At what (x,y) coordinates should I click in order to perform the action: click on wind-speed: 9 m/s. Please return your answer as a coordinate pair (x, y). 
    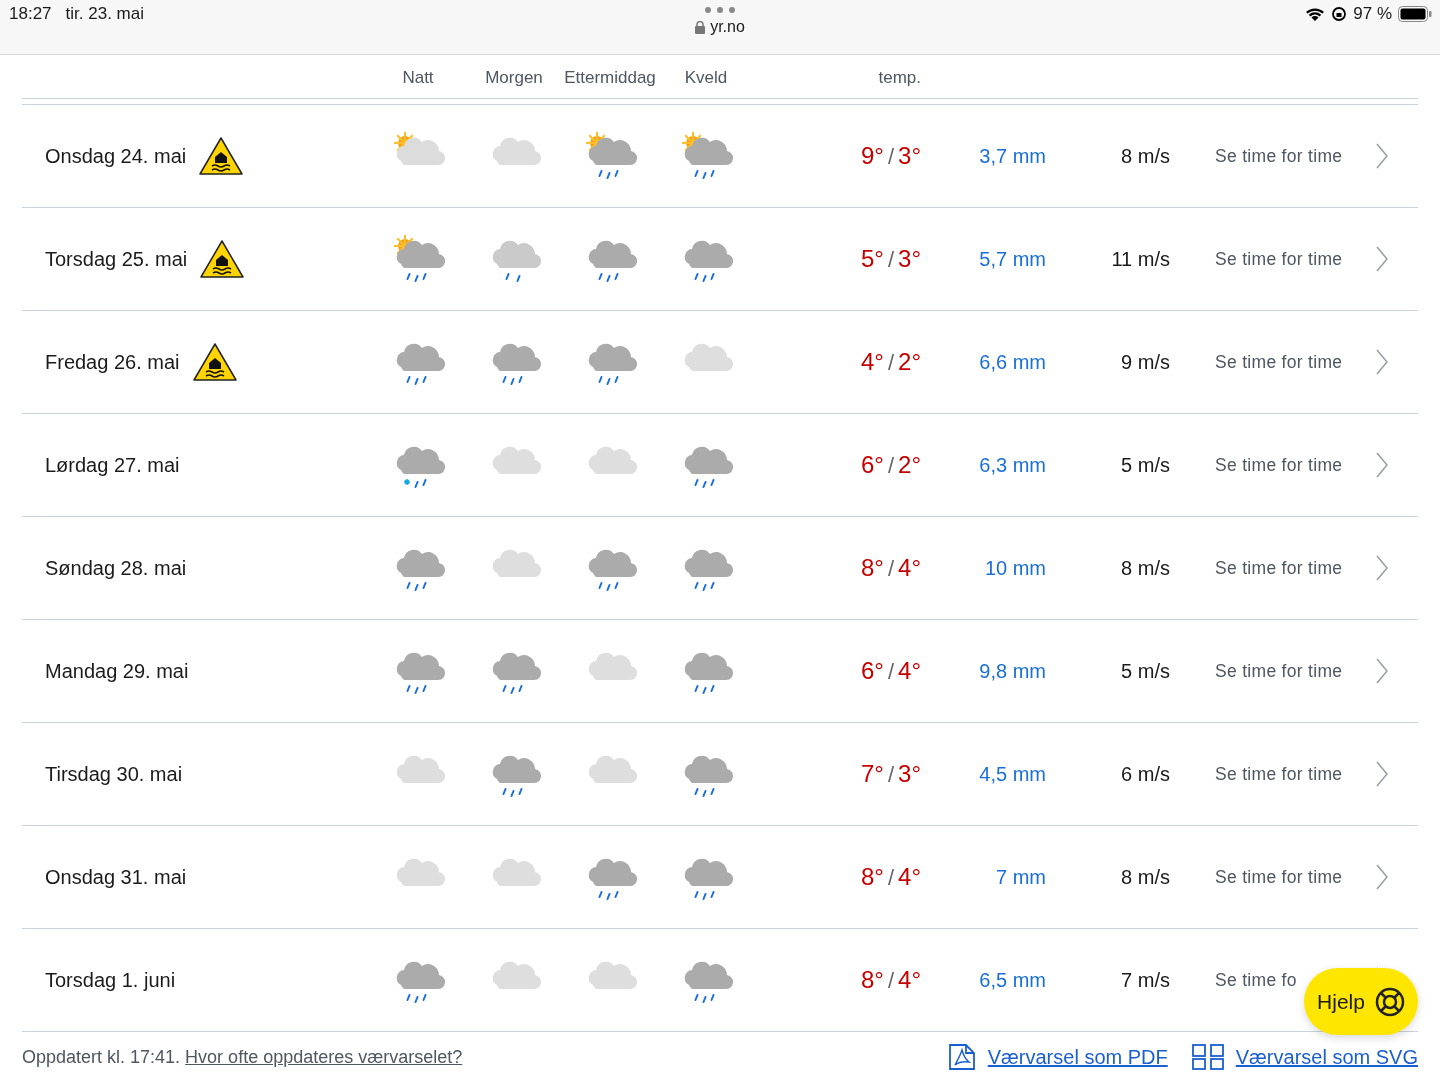
    Looking at the image, I should click on (1145, 362).